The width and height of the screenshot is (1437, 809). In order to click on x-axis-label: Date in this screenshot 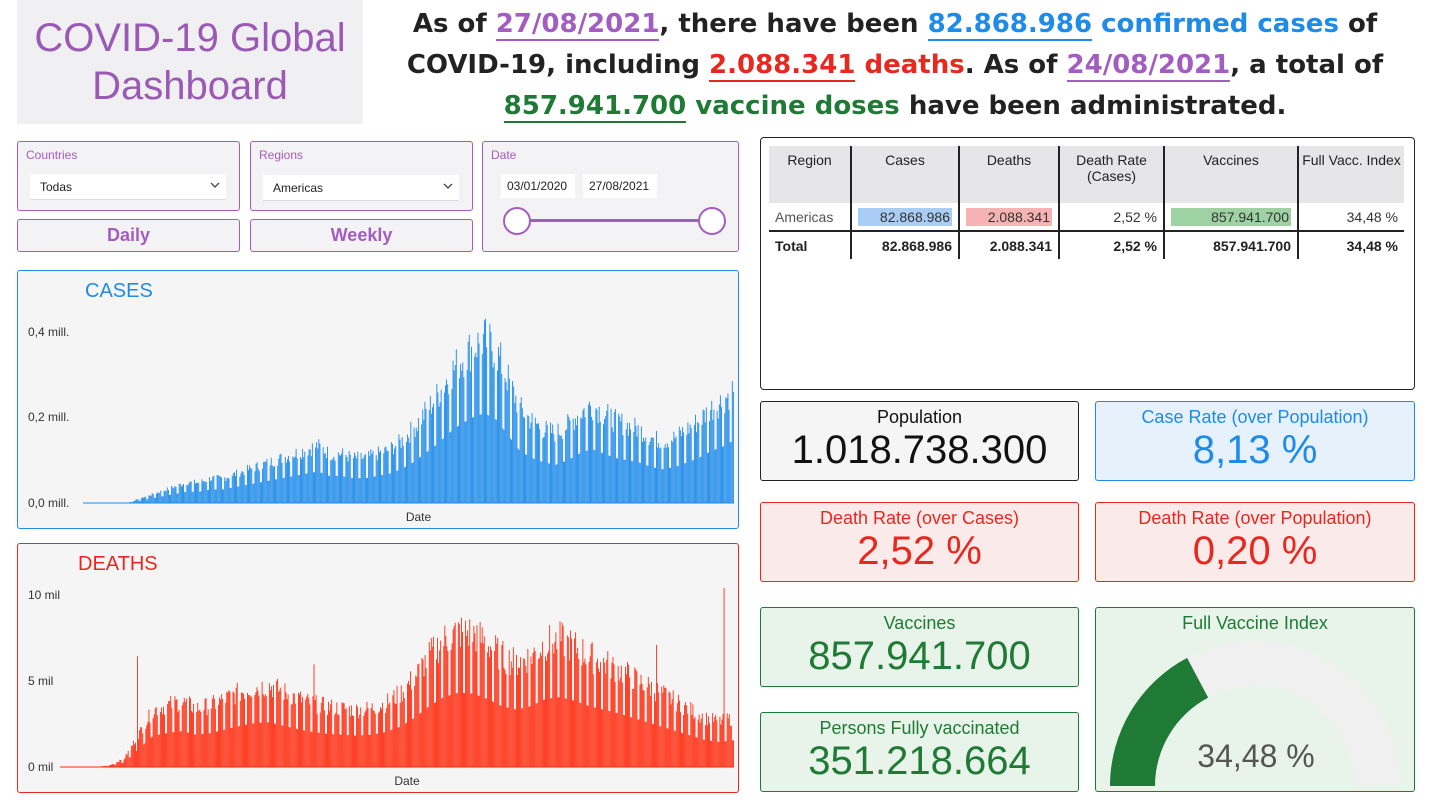, I will do `click(419, 517)`.